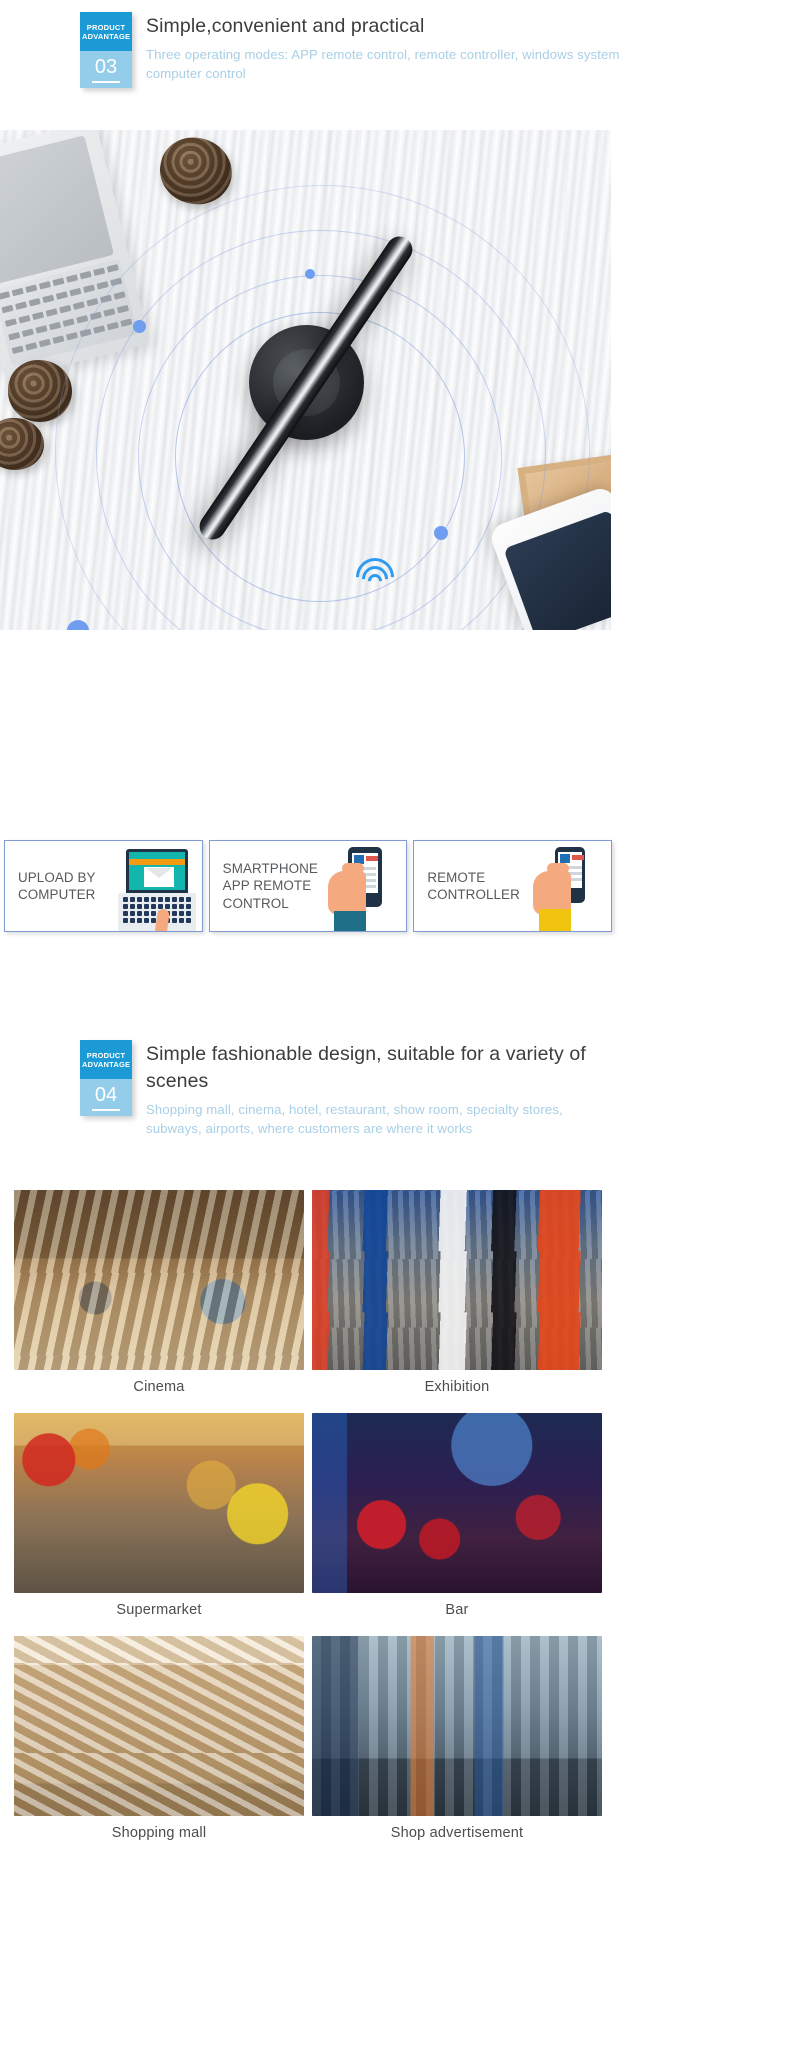 Image resolution: width=800 pixels, height=2052 pixels. What do you see at coordinates (285, 26) in the screenshot?
I see `advantage-title: Simple,convenient and practical` at bounding box center [285, 26].